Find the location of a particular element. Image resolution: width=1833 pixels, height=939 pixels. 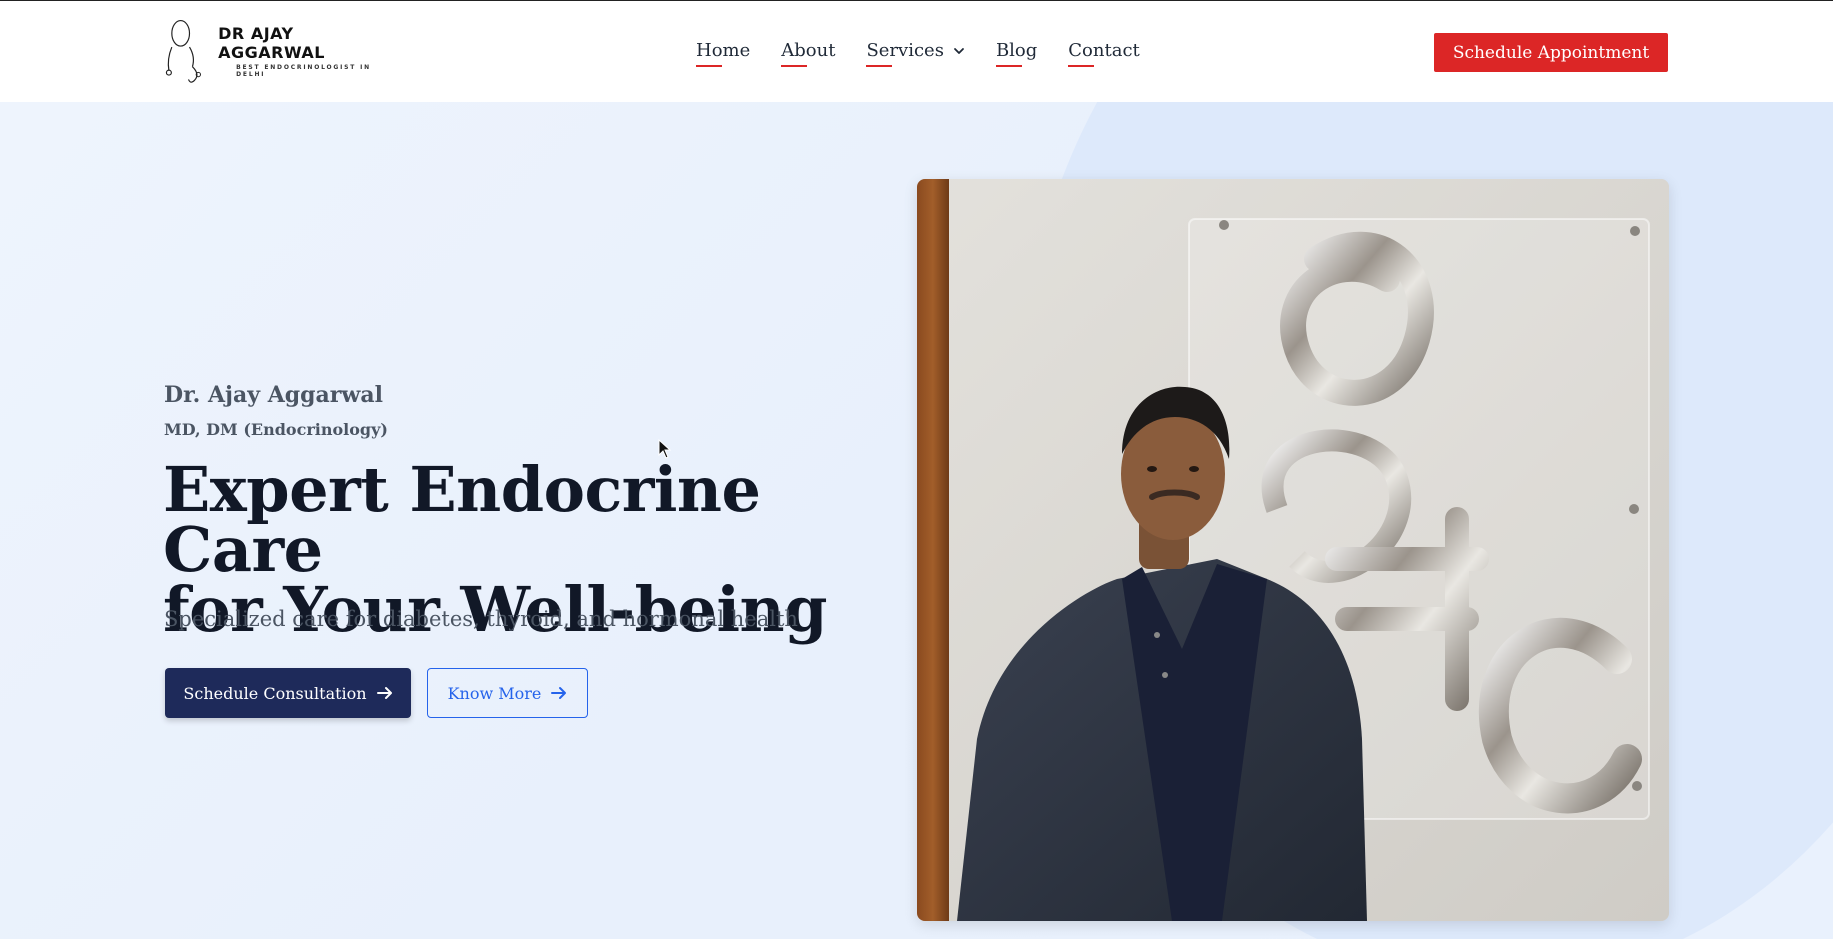

nav-home-label: Home is located at coordinates (723, 50).